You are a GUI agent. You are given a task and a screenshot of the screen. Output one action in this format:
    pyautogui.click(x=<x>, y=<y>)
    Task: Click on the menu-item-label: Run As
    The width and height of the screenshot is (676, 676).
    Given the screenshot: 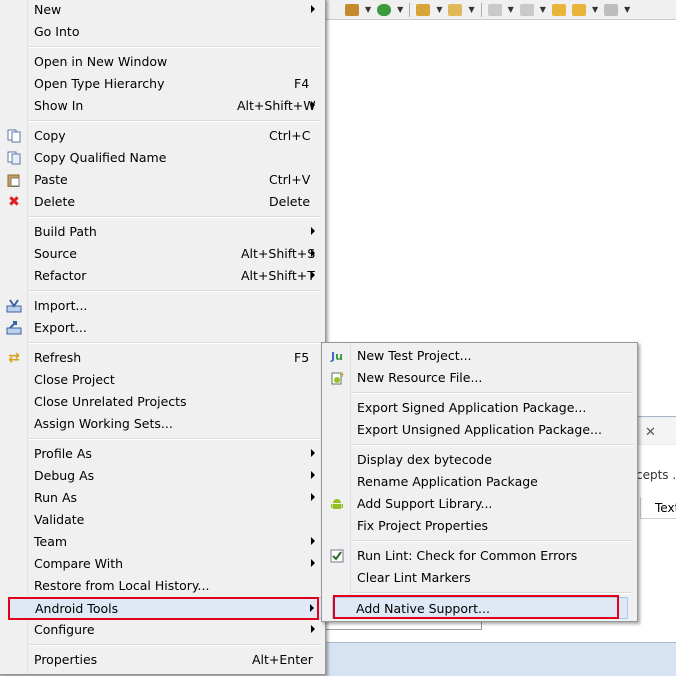 What is the action you would take?
    pyautogui.click(x=56, y=497)
    